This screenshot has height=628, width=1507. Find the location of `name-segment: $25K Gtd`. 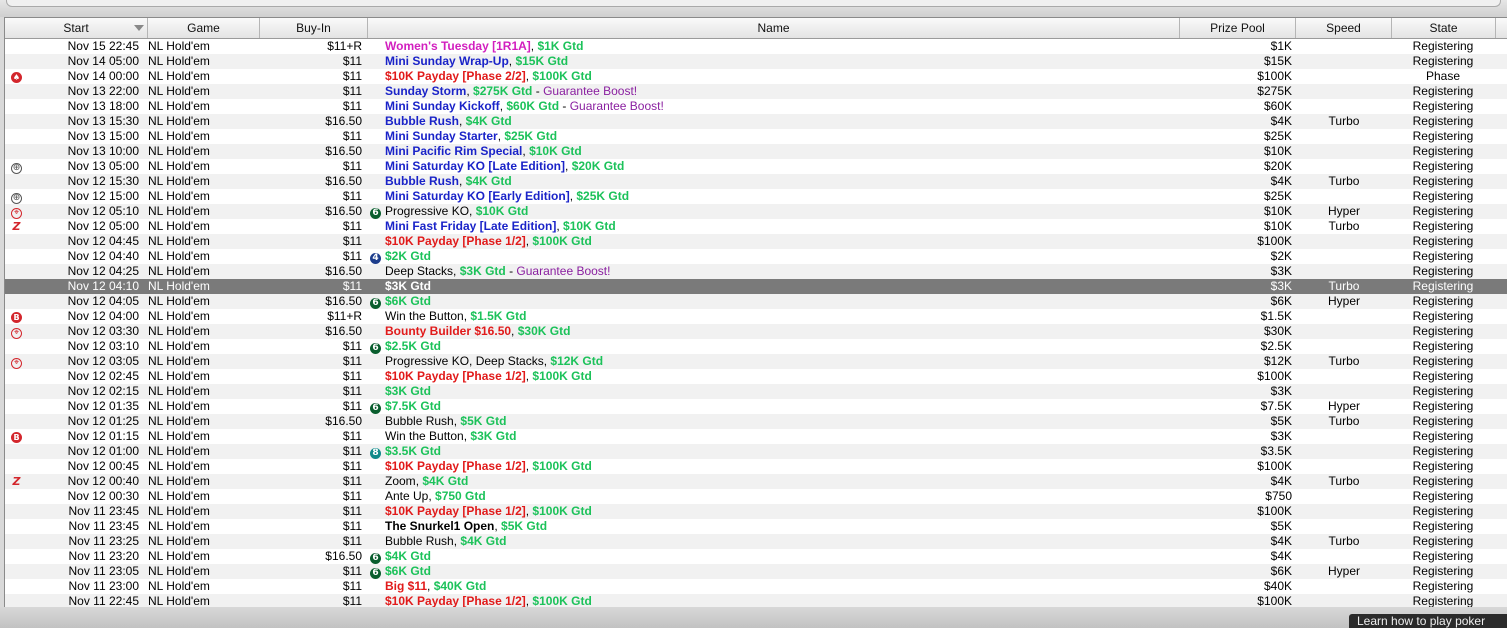

name-segment: $25K Gtd is located at coordinates (531, 136).